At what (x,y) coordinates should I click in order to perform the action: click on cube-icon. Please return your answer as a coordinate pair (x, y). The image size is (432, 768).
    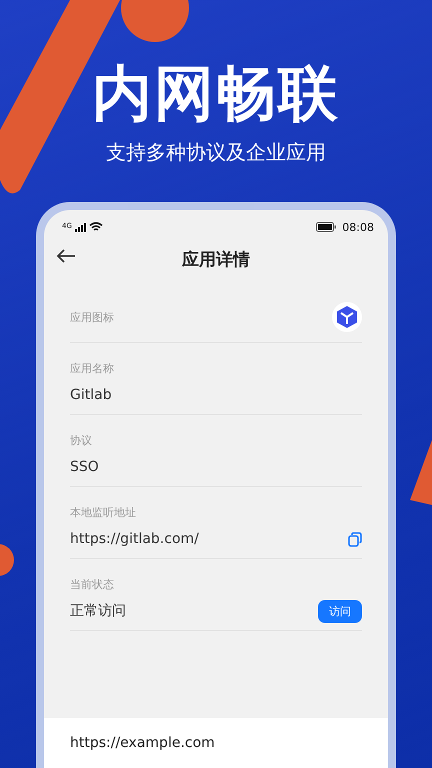
    Looking at the image, I should click on (347, 317).